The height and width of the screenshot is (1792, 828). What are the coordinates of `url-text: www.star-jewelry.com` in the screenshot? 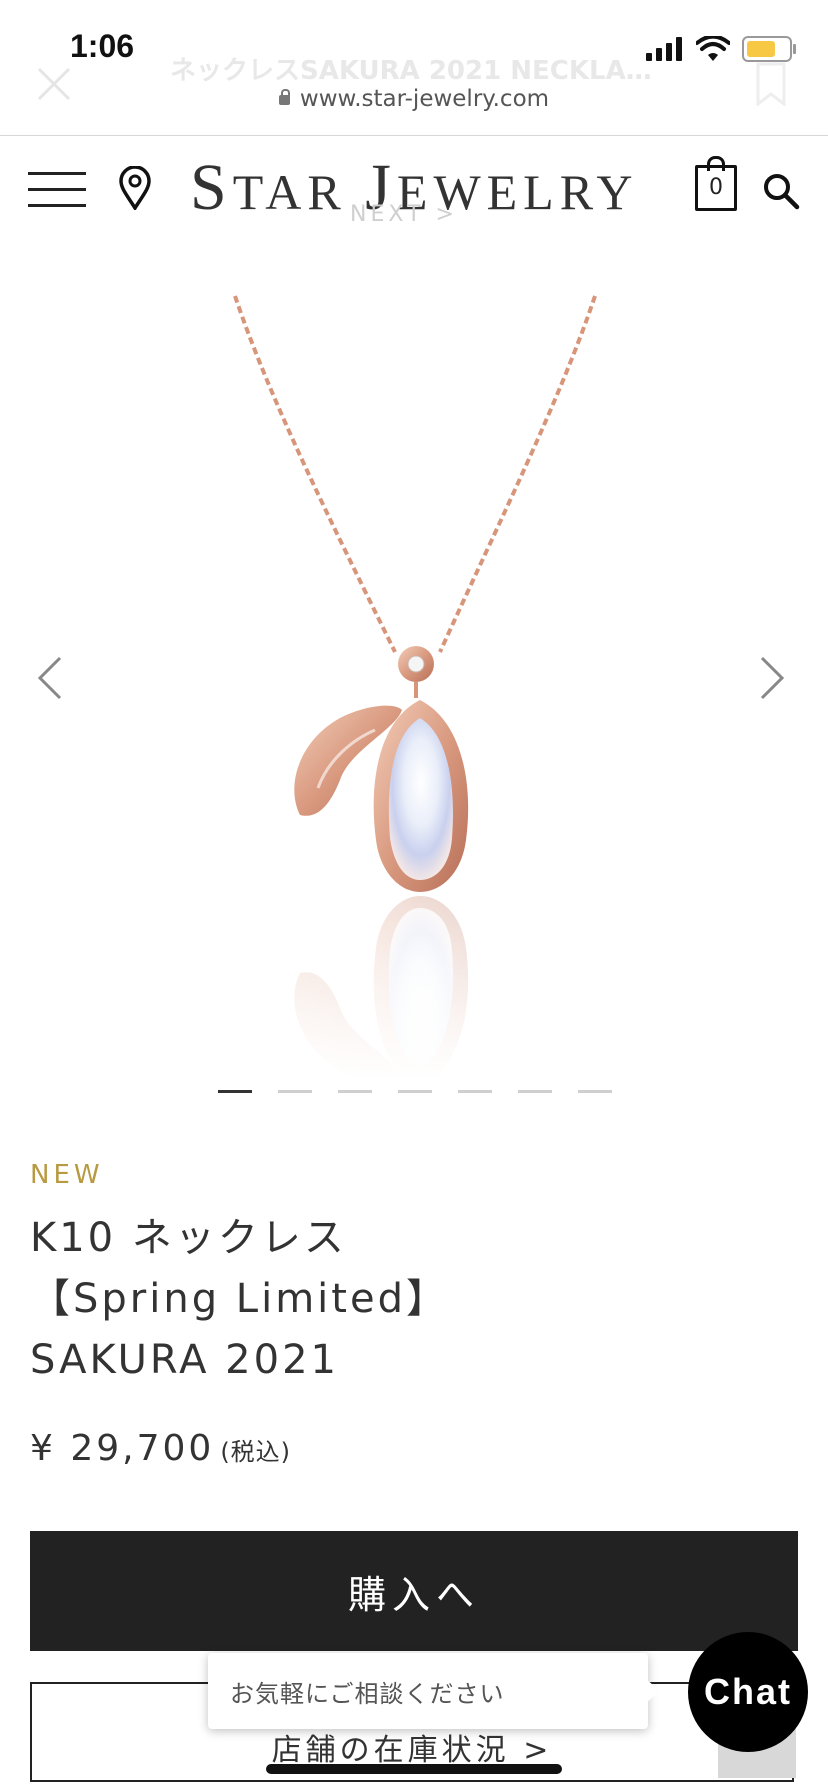 It's located at (424, 99).